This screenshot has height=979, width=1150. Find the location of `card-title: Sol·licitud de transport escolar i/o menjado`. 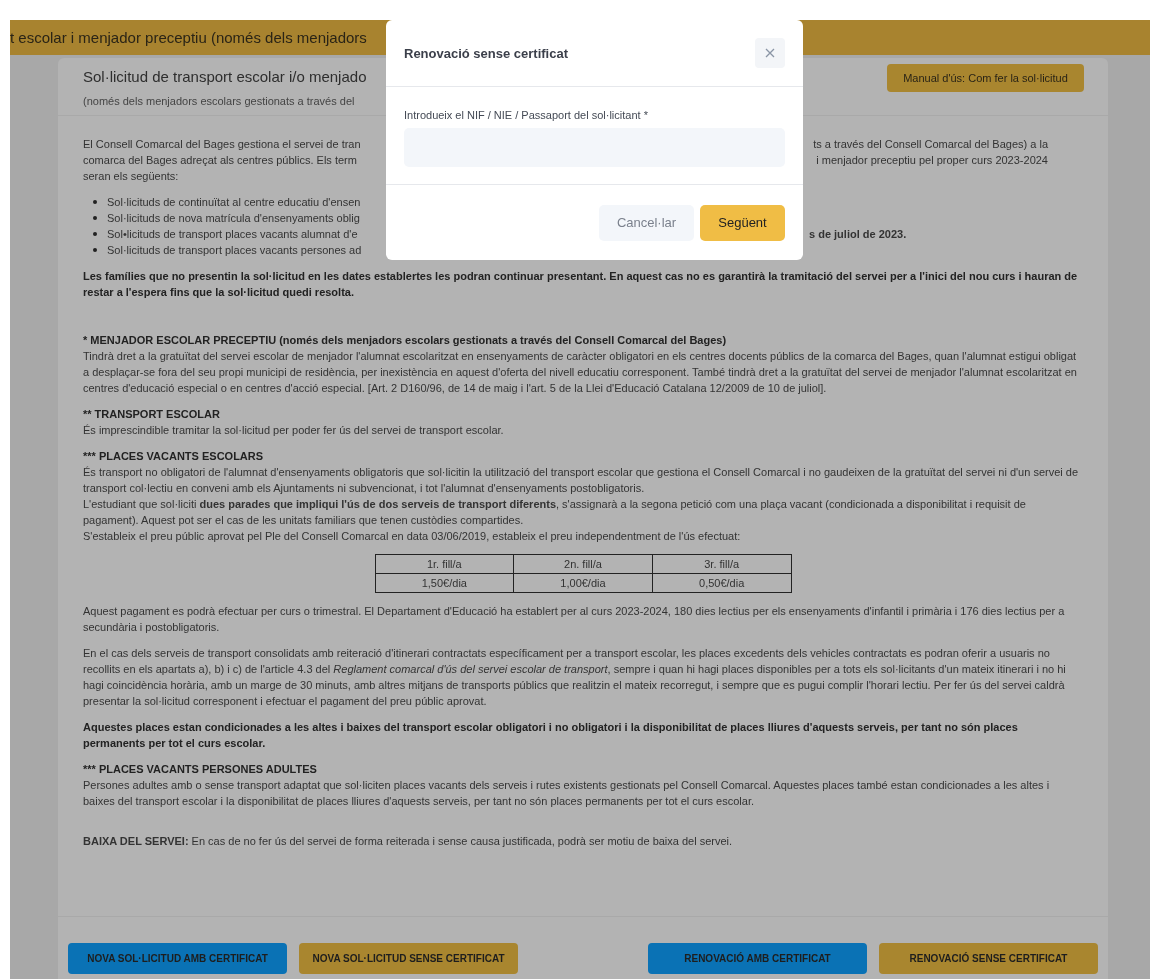

card-title: Sol·licitud de transport escolar i/o menjado is located at coordinates (225, 76).